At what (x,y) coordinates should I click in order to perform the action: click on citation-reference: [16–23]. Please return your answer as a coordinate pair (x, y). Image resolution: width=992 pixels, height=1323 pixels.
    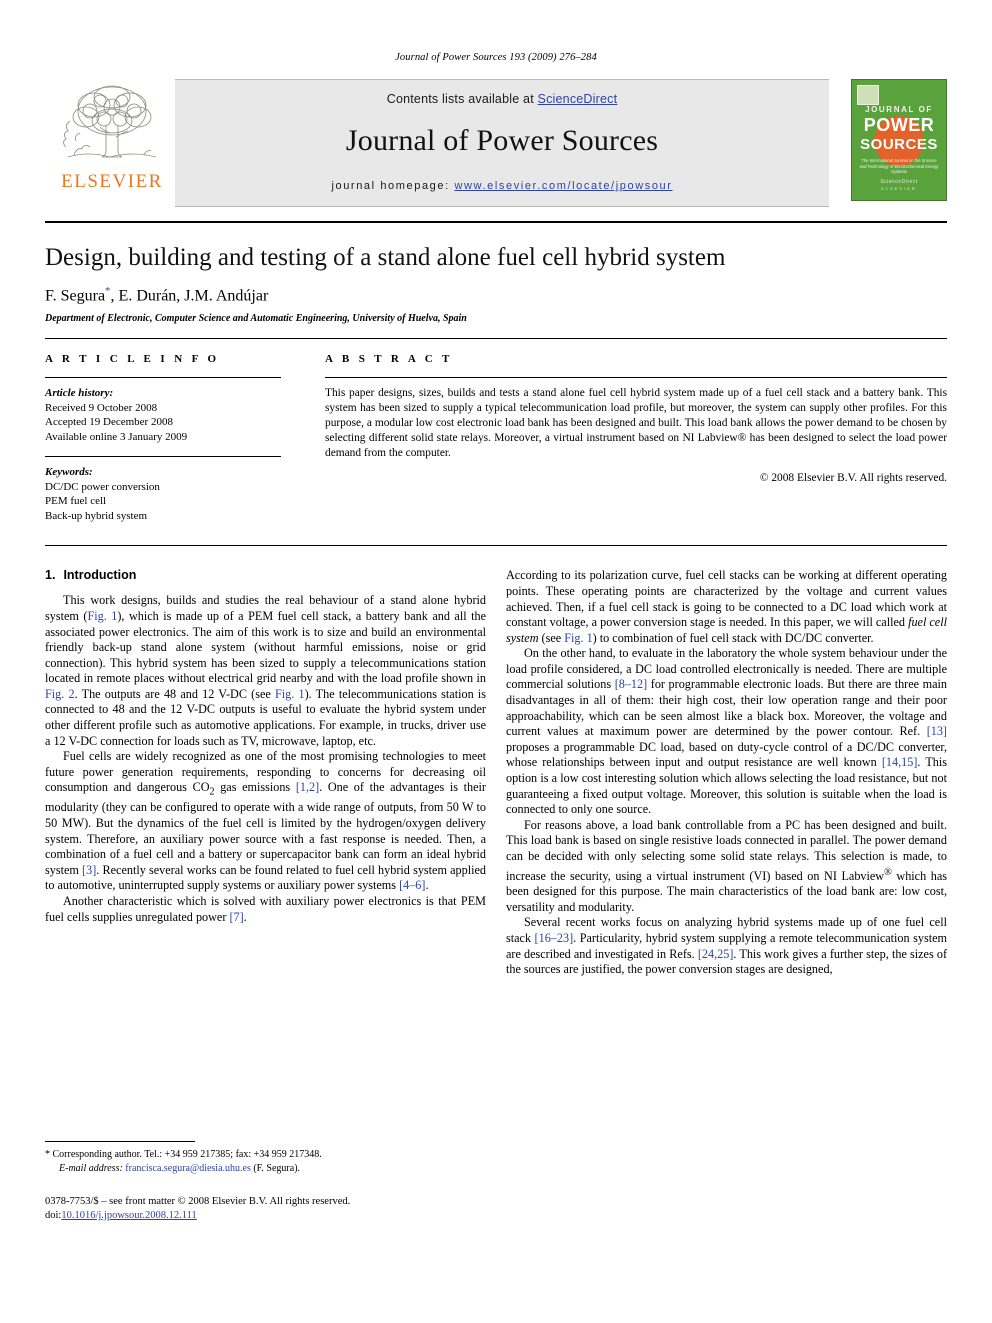
    Looking at the image, I should click on (554, 938).